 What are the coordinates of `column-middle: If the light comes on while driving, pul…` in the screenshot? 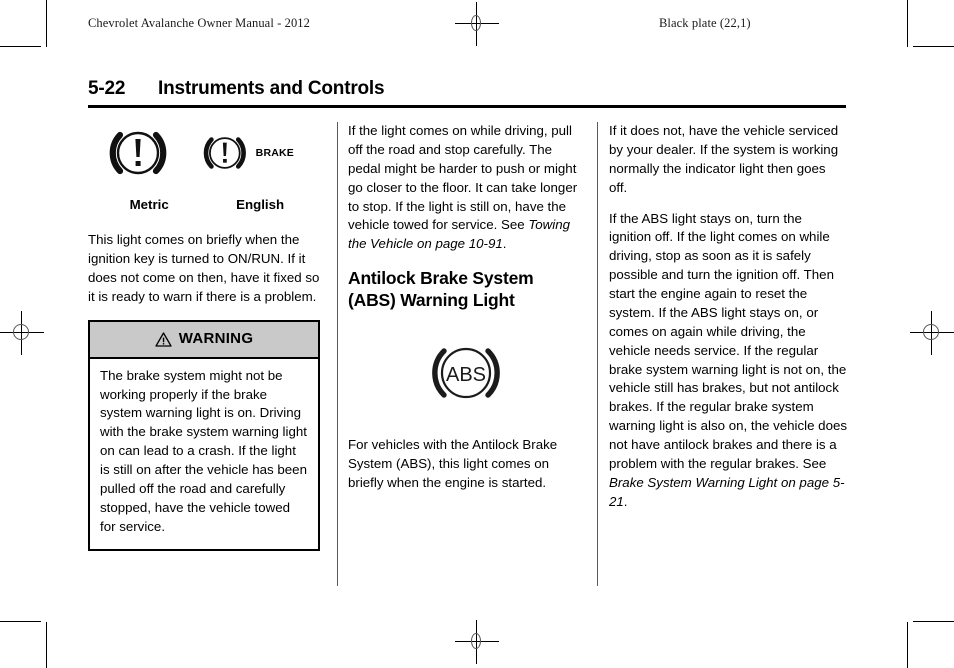 It's located at (466, 313).